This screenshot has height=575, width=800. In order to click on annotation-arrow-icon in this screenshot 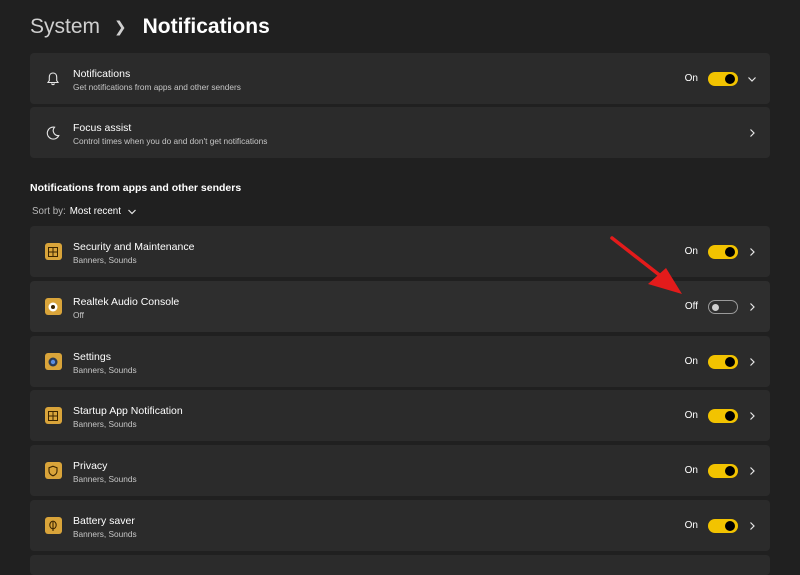, I will do `click(646, 265)`.